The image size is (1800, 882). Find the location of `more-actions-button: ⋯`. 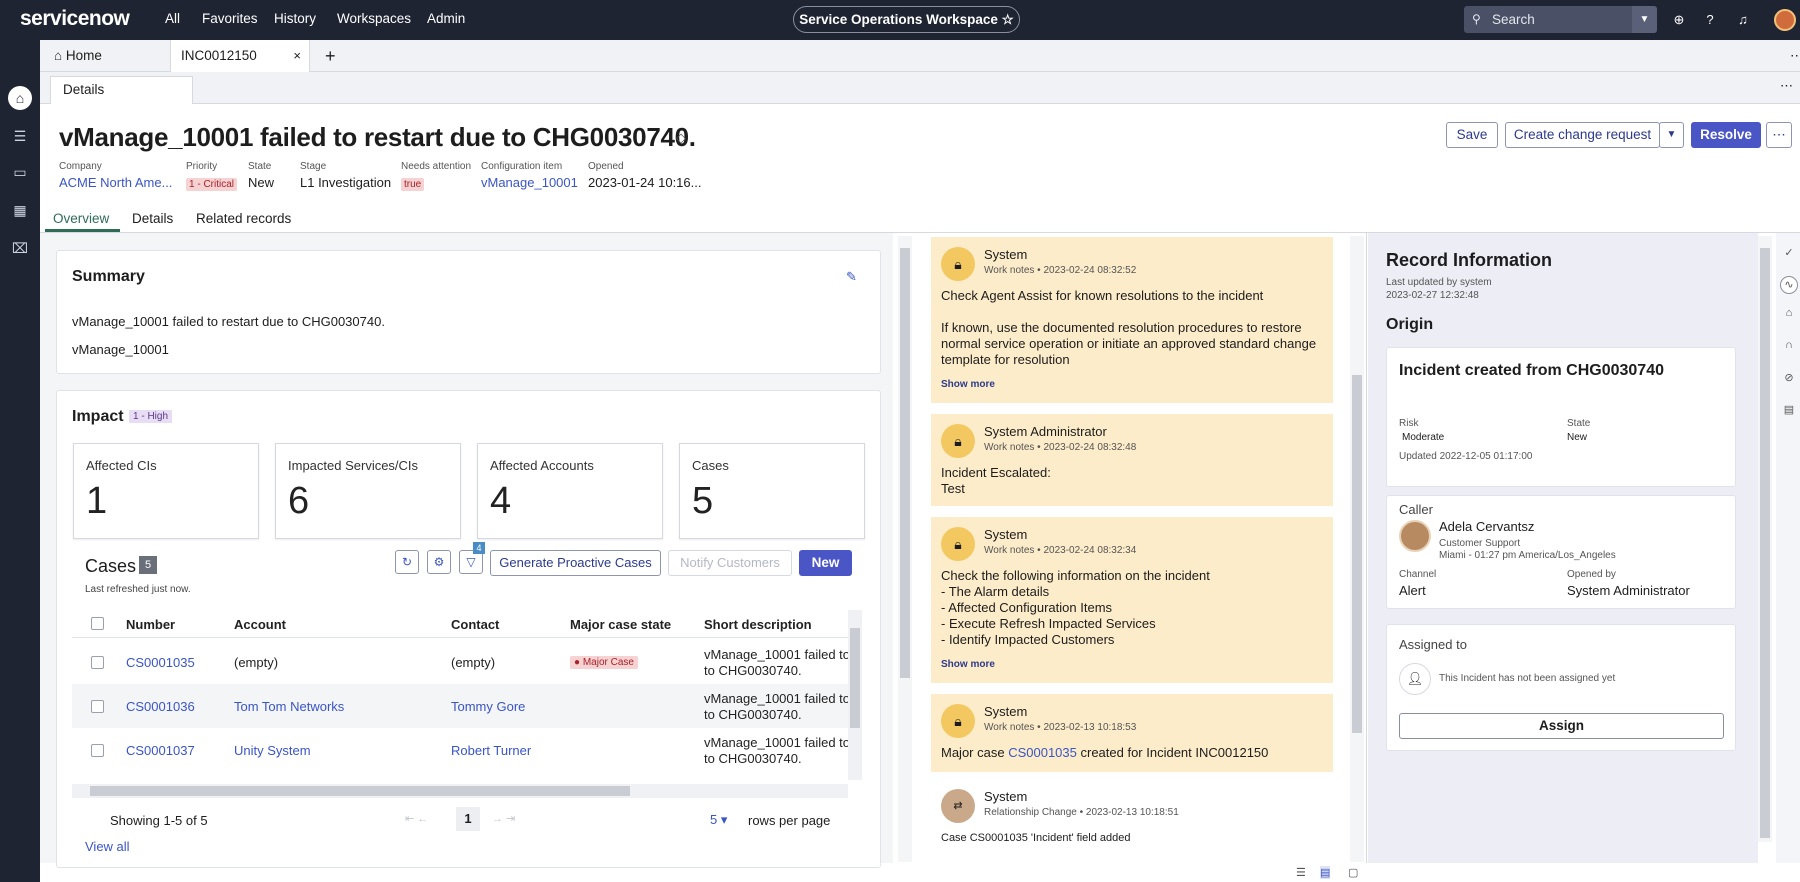

more-actions-button: ⋯ is located at coordinates (1779, 135).